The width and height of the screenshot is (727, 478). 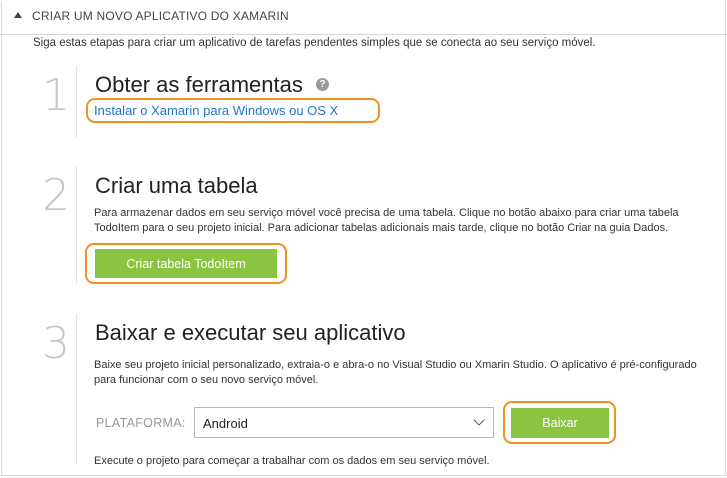 What do you see at coordinates (560, 423) in the screenshot?
I see `download-button: Baixar` at bounding box center [560, 423].